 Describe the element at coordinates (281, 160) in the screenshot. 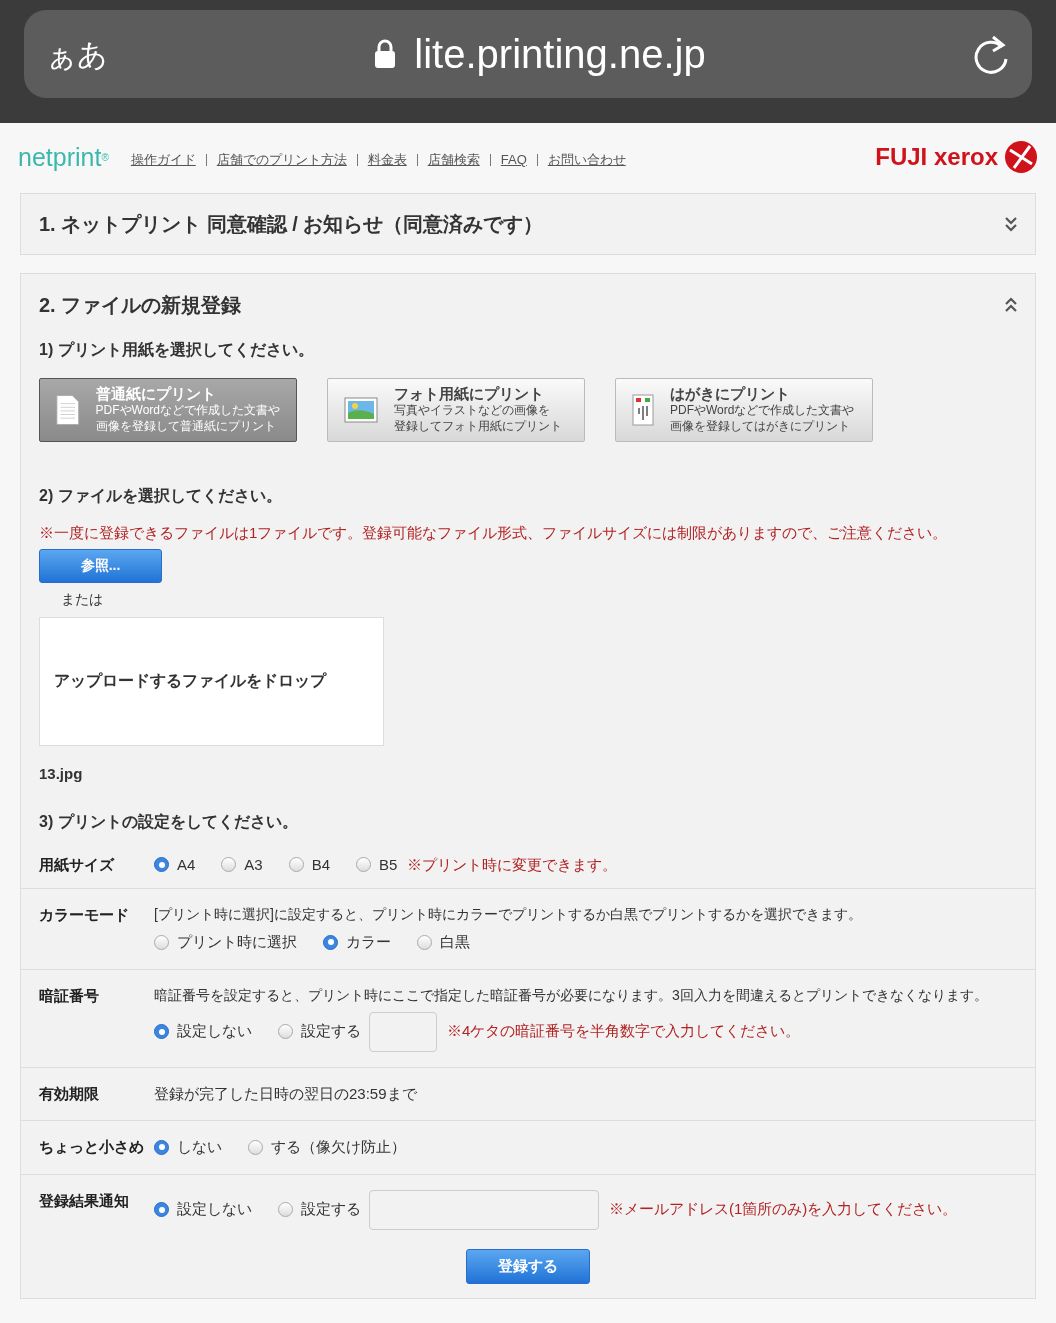

I see `nav-link: 店舗でのプリント方法` at that location.